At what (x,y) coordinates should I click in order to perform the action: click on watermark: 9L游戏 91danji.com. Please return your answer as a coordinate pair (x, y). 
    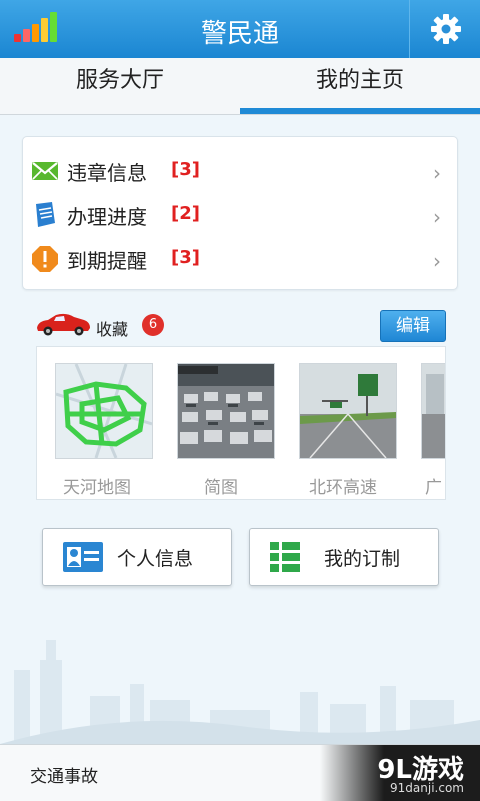
    Looking at the image, I should click on (400, 773).